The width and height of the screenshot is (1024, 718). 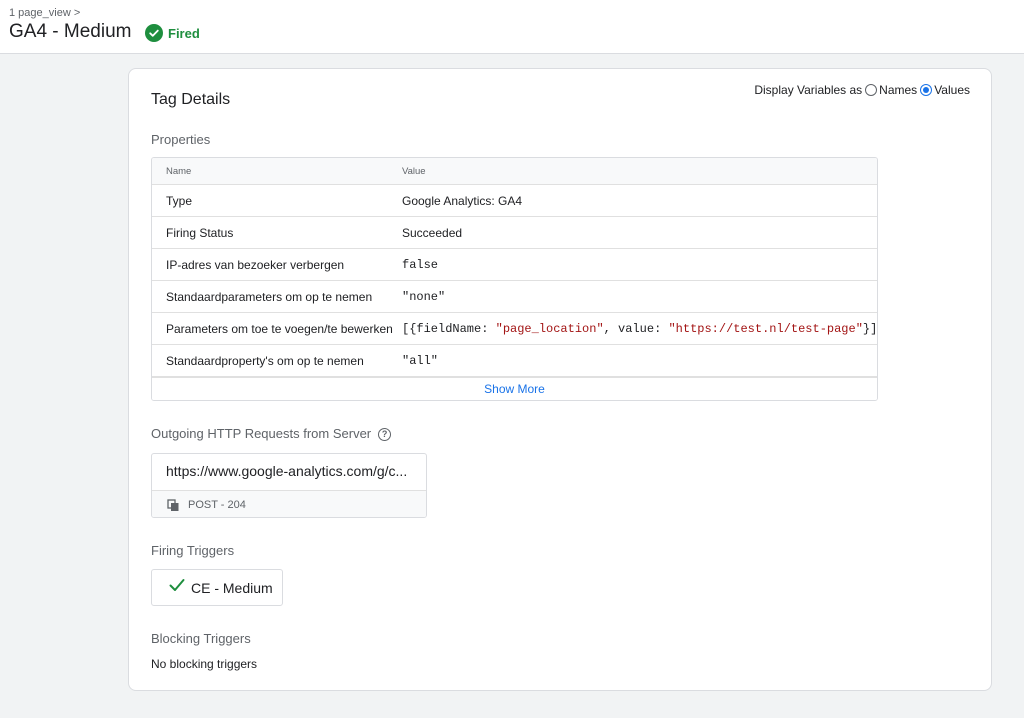 I want to click on property-name: Type, so click(x=179, y=200).